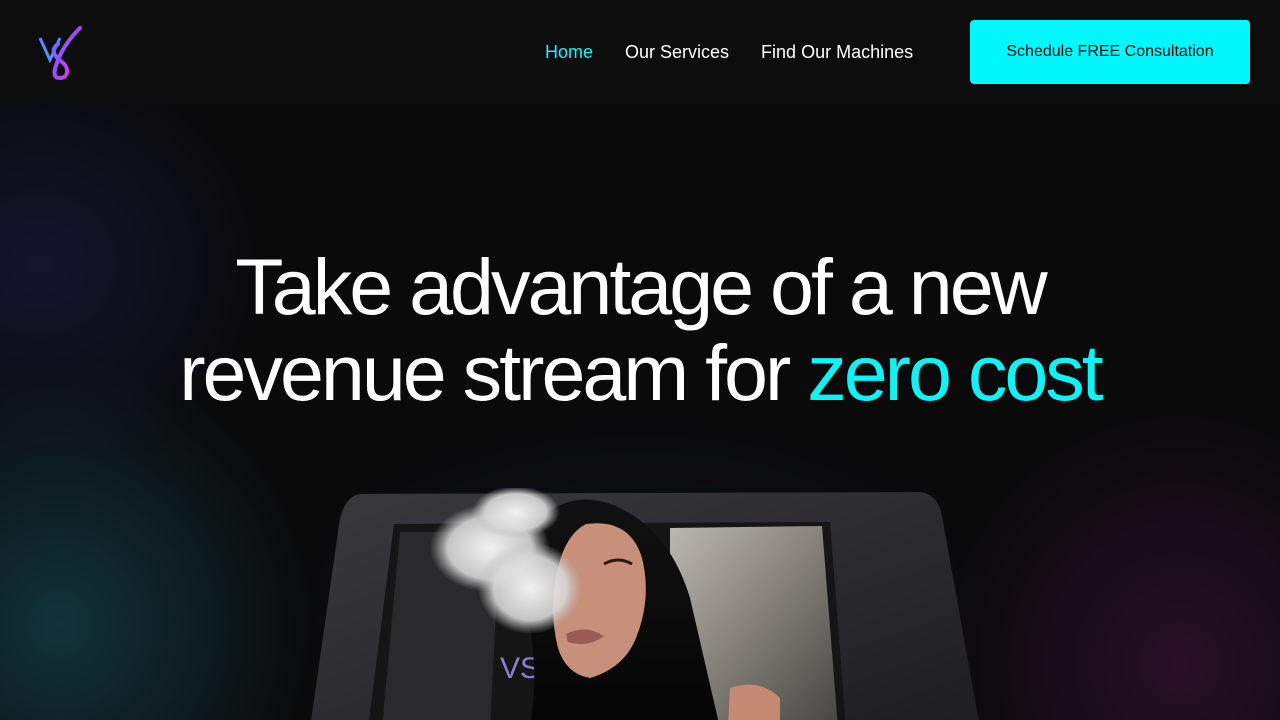 The height and width of the screenshot is (720, 1280). Describe the element at coordinates (62, 53) in the screenshot. I see `brand-logo` at that location.